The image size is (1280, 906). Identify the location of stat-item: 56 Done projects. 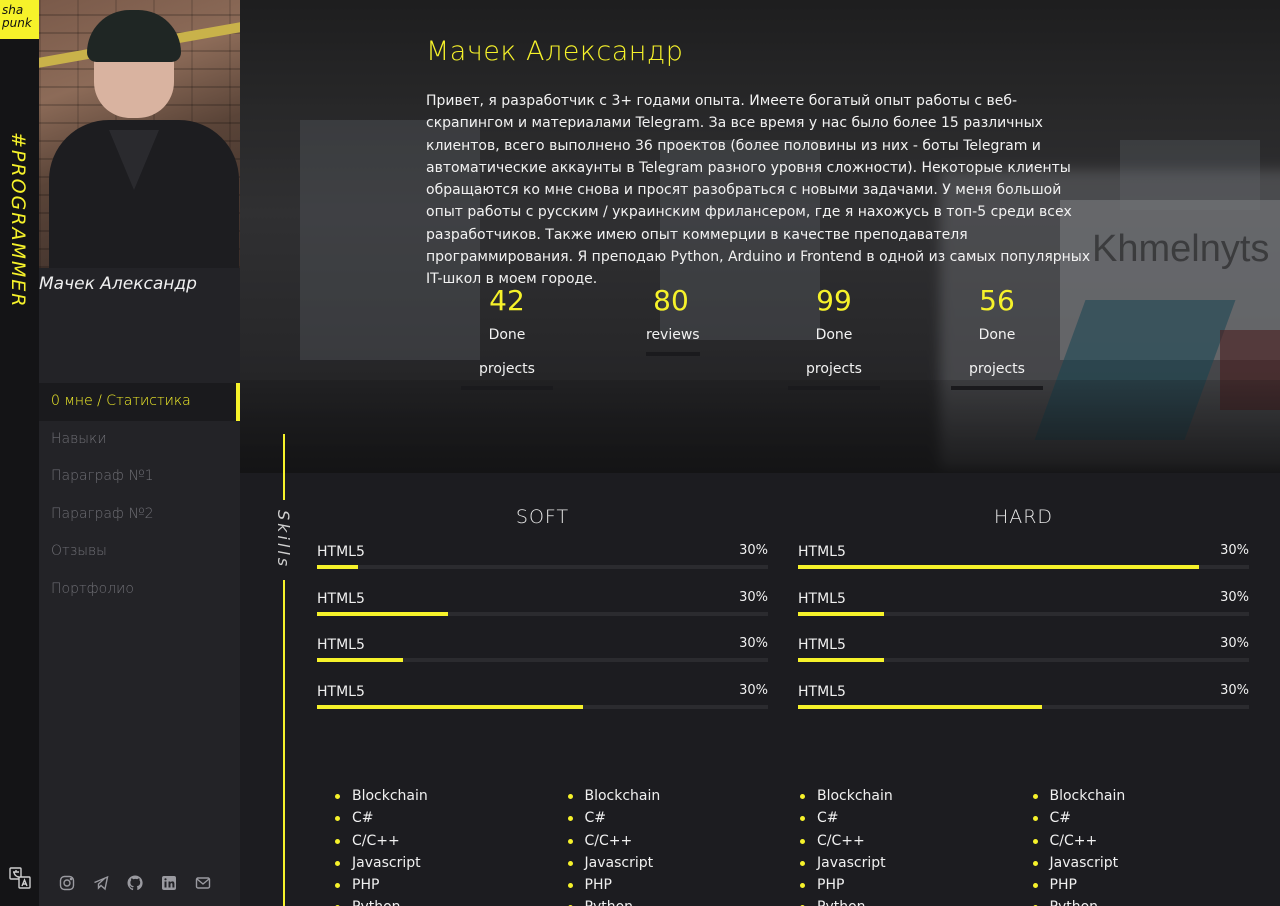
(997, 337).